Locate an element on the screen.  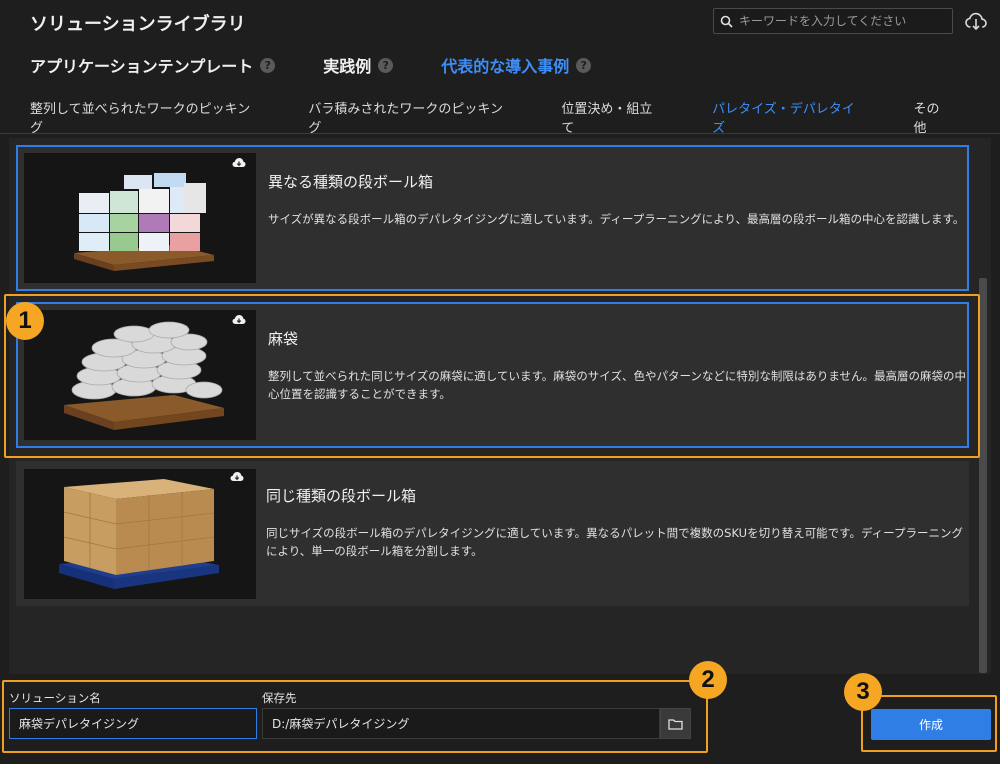
scrollbar is located at coordinates (983, 475).